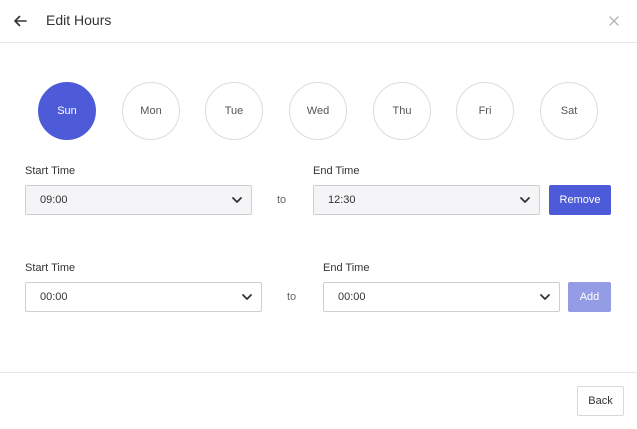 Image resolution: width=637 pixels, height=429 pixels. What do you see at coordinates (614, 21) in the screenshot?
I see `close-icon` at bounding box center [614, 21].